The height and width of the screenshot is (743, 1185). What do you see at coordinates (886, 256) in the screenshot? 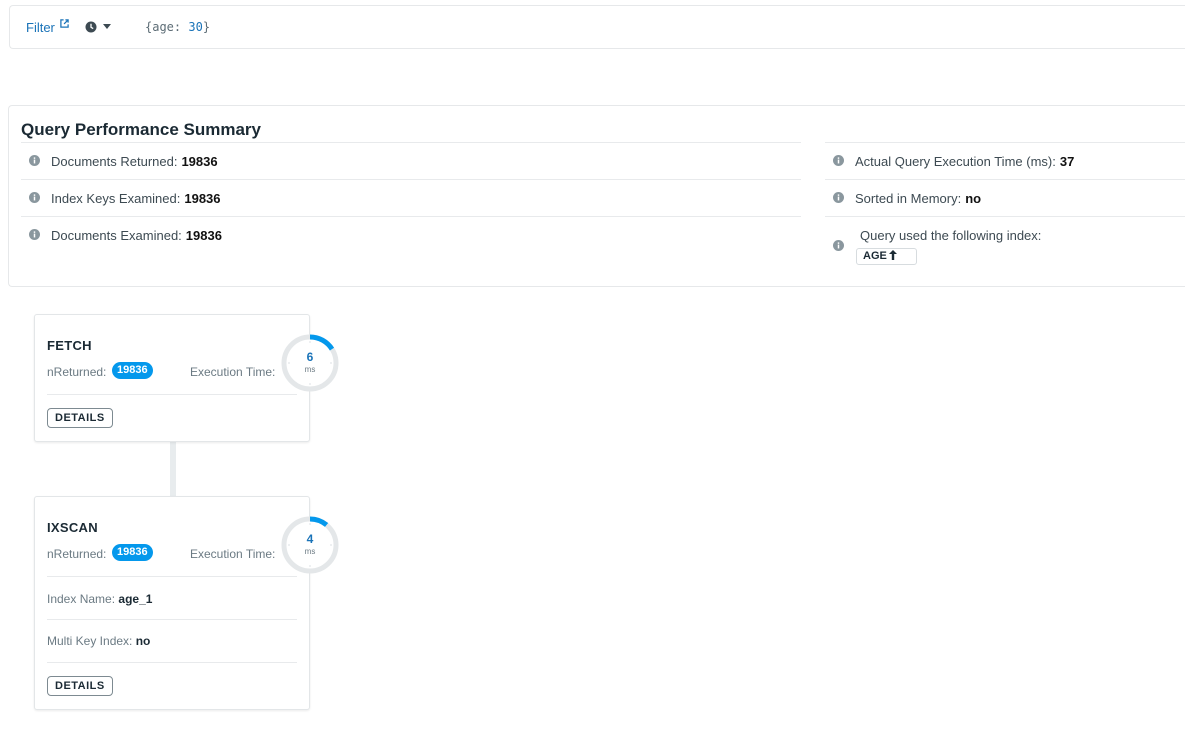
I see `index-badge: AGE` at bounding box center [886, 256].